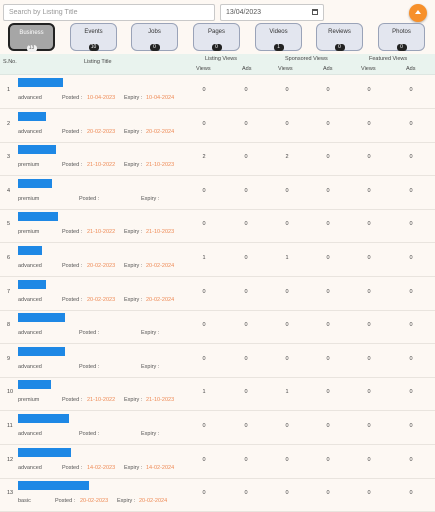  What do you see at coordinates (203, 69) in the screenshot?
I see `header-listing-views-views: Views` at bounding box center [203, 69].